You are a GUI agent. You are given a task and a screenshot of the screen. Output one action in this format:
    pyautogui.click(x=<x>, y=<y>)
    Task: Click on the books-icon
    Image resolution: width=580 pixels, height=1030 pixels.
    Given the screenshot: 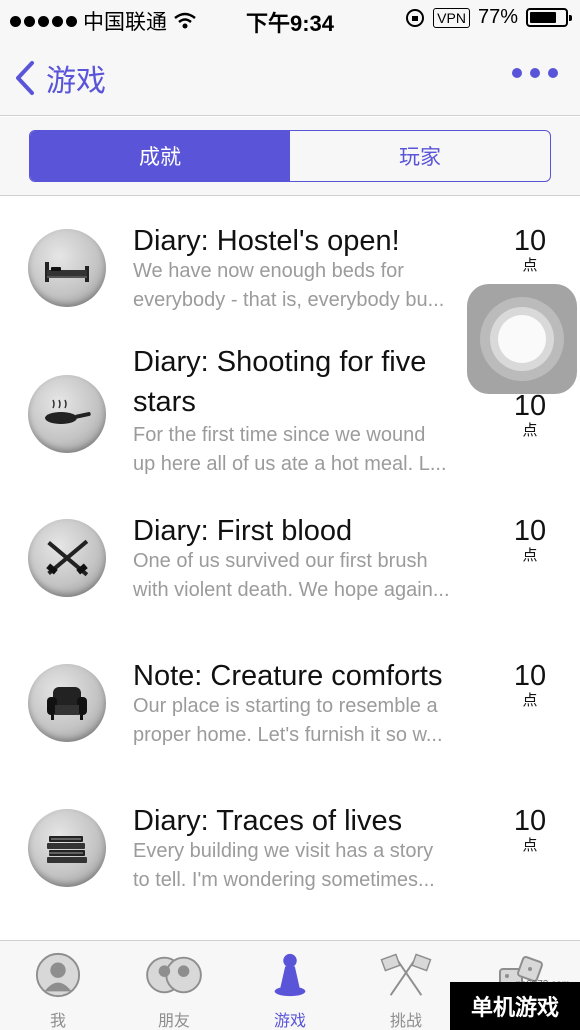 What is the action you would take?
    pyautogui.click(x=67, y=849)
    